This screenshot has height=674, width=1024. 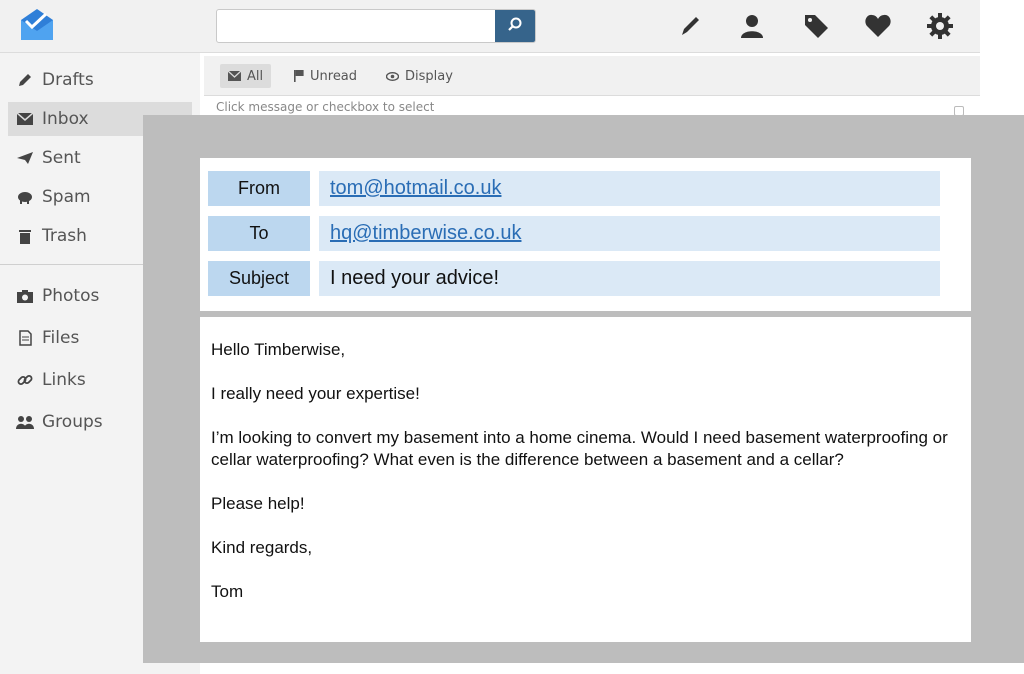 I want to click on sidebar-item-label: Groups, so click(x=72, y=422).